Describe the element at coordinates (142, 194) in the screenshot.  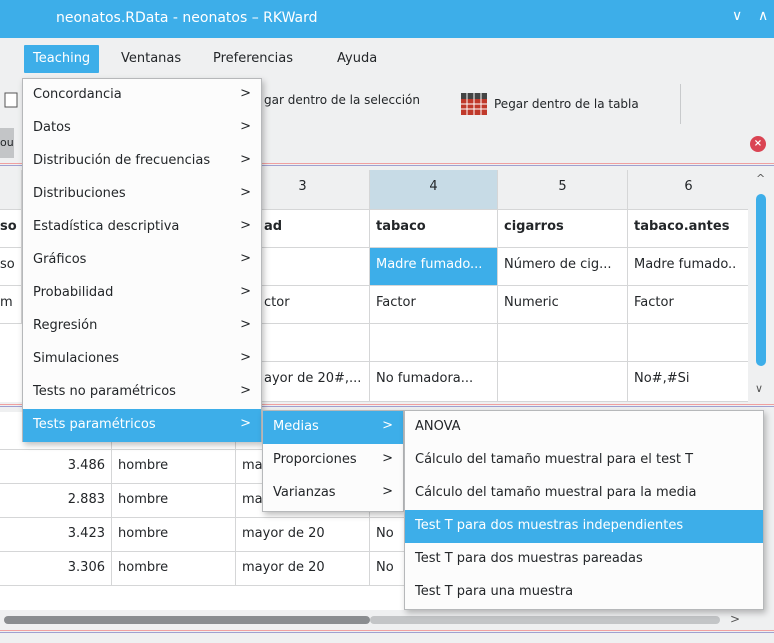
I see `menu-item-distribuciones: Distribuciones >` at that location.